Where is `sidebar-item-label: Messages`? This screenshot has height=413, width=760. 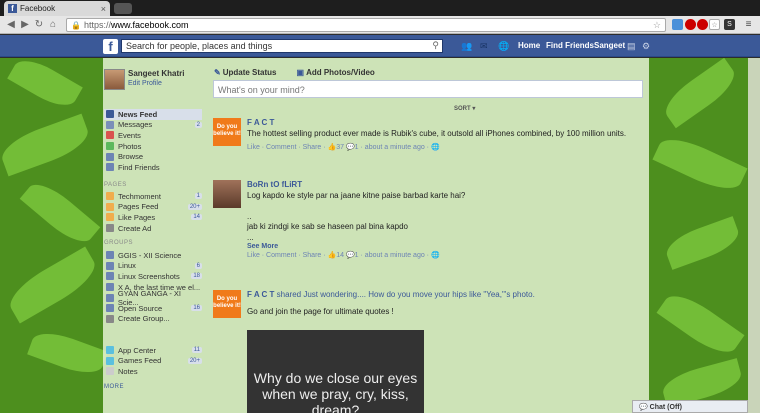
sidebar-item-label: Messages is located at coordinates (135, 125).